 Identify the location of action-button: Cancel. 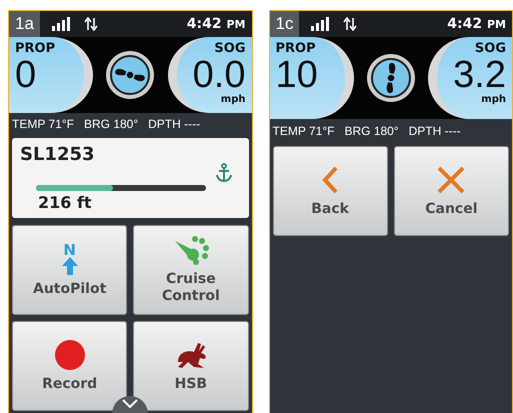
(451, 191).